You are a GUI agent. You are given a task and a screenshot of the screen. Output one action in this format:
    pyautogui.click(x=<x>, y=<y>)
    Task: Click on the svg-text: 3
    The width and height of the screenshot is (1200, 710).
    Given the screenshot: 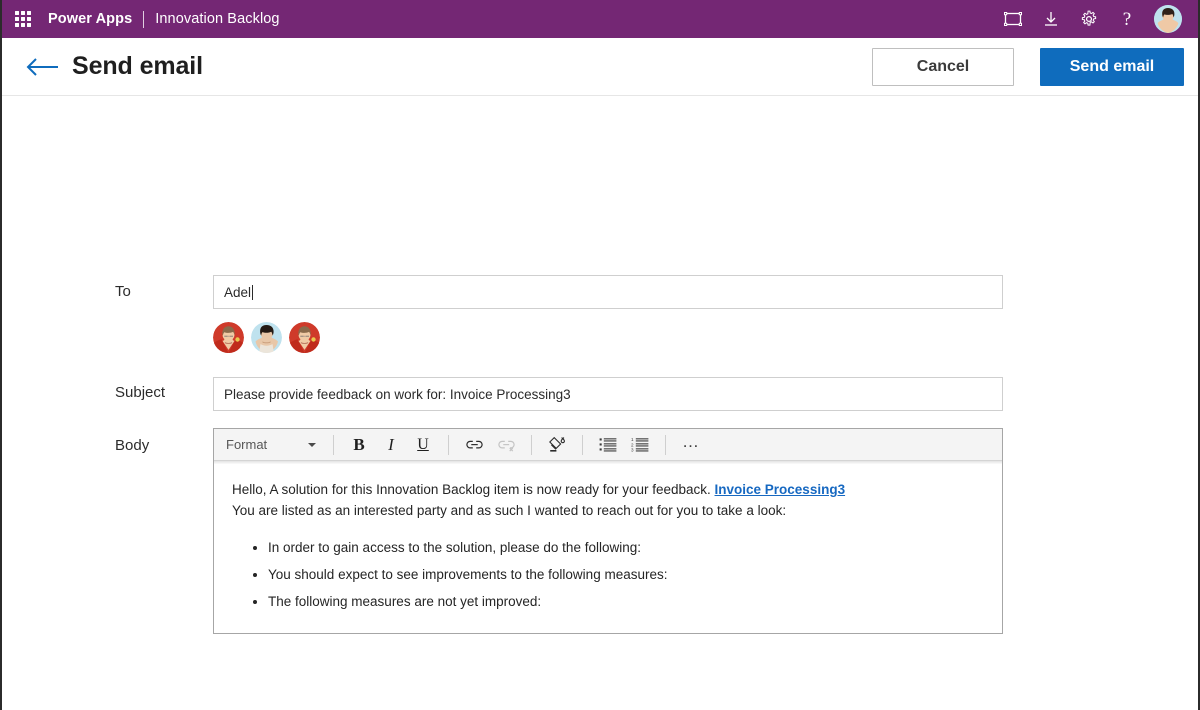 What is the action you would take?
    pyautogui.click(x=632, y=449)
    